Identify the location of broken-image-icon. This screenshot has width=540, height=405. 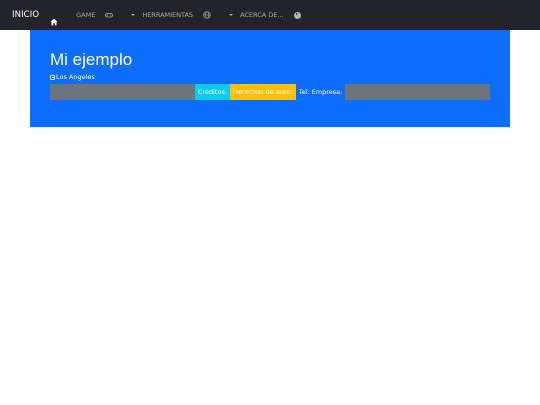
(52, 77).